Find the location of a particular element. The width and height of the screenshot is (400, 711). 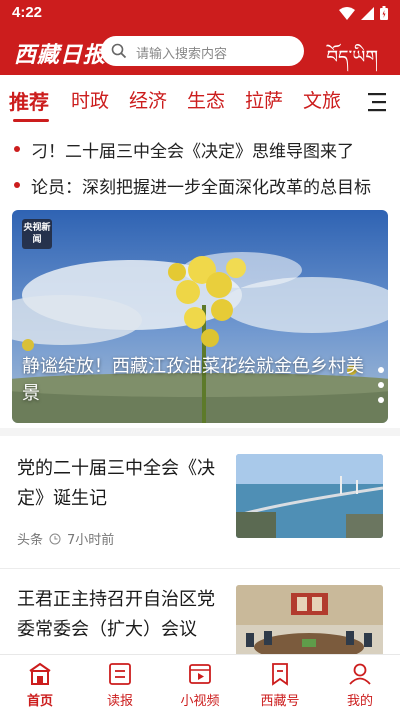

section-divider is located at coordinates (200, 432).